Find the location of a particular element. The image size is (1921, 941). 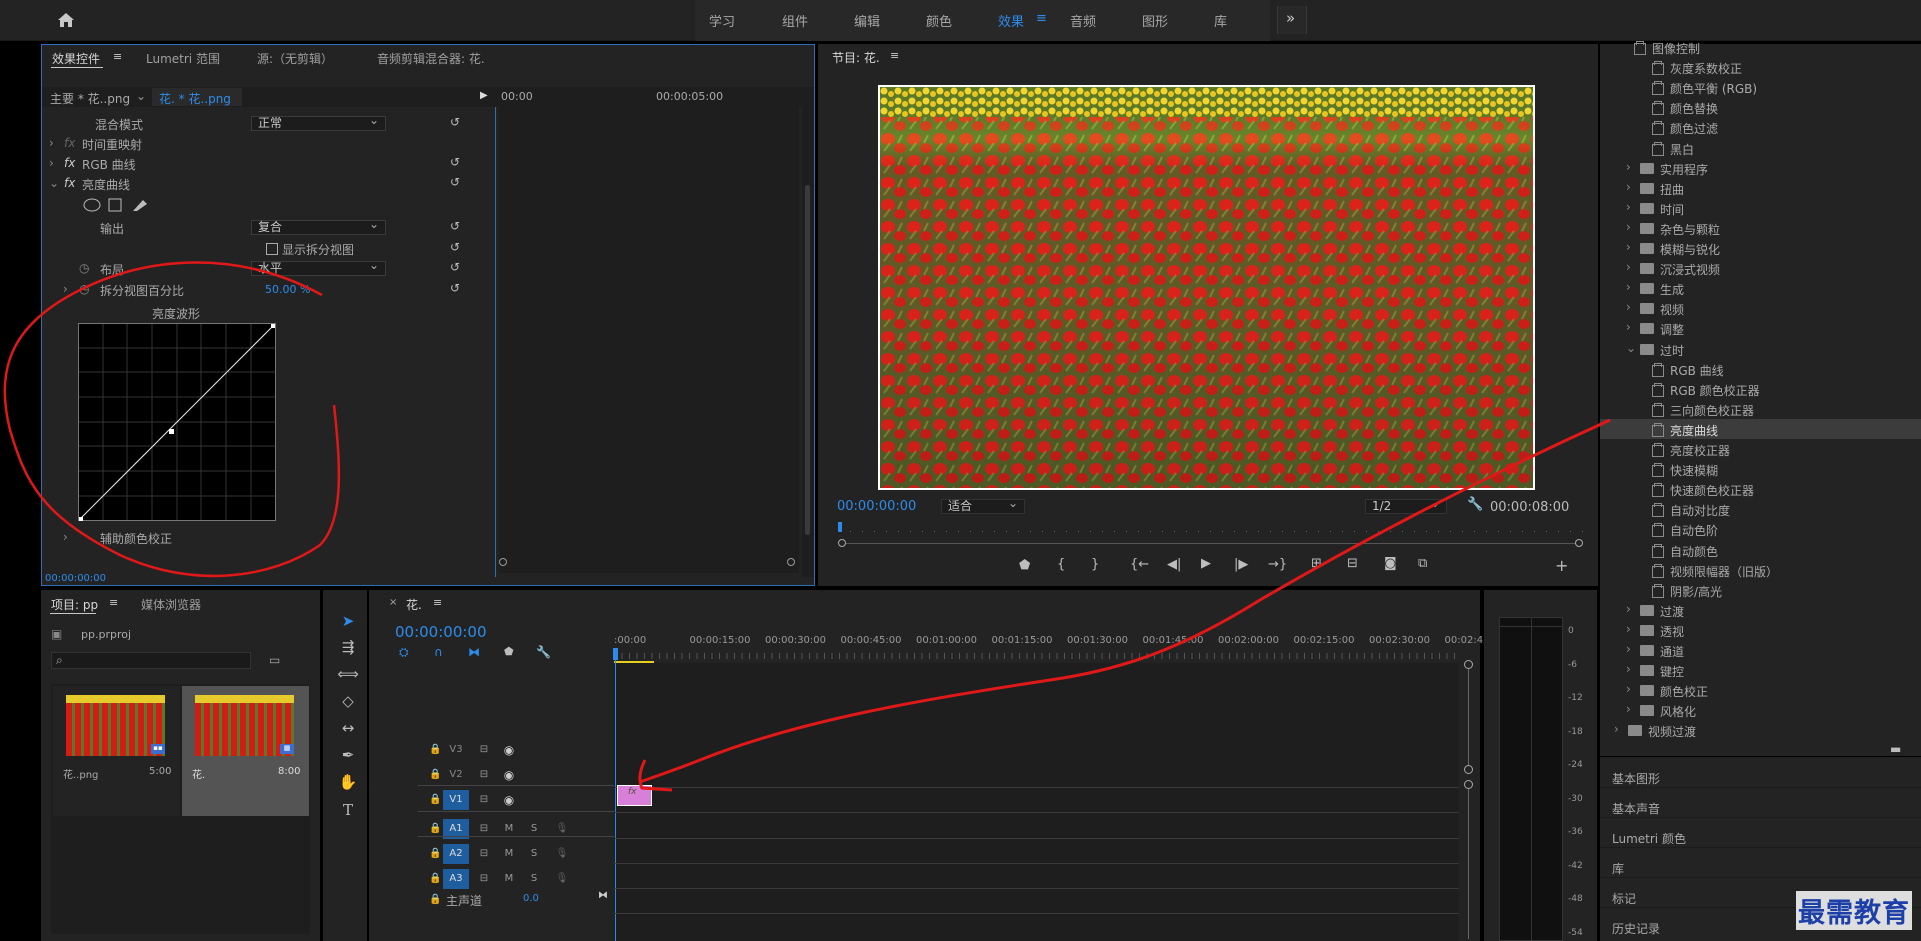

annotation-circle is located at coordinates (172, 419).